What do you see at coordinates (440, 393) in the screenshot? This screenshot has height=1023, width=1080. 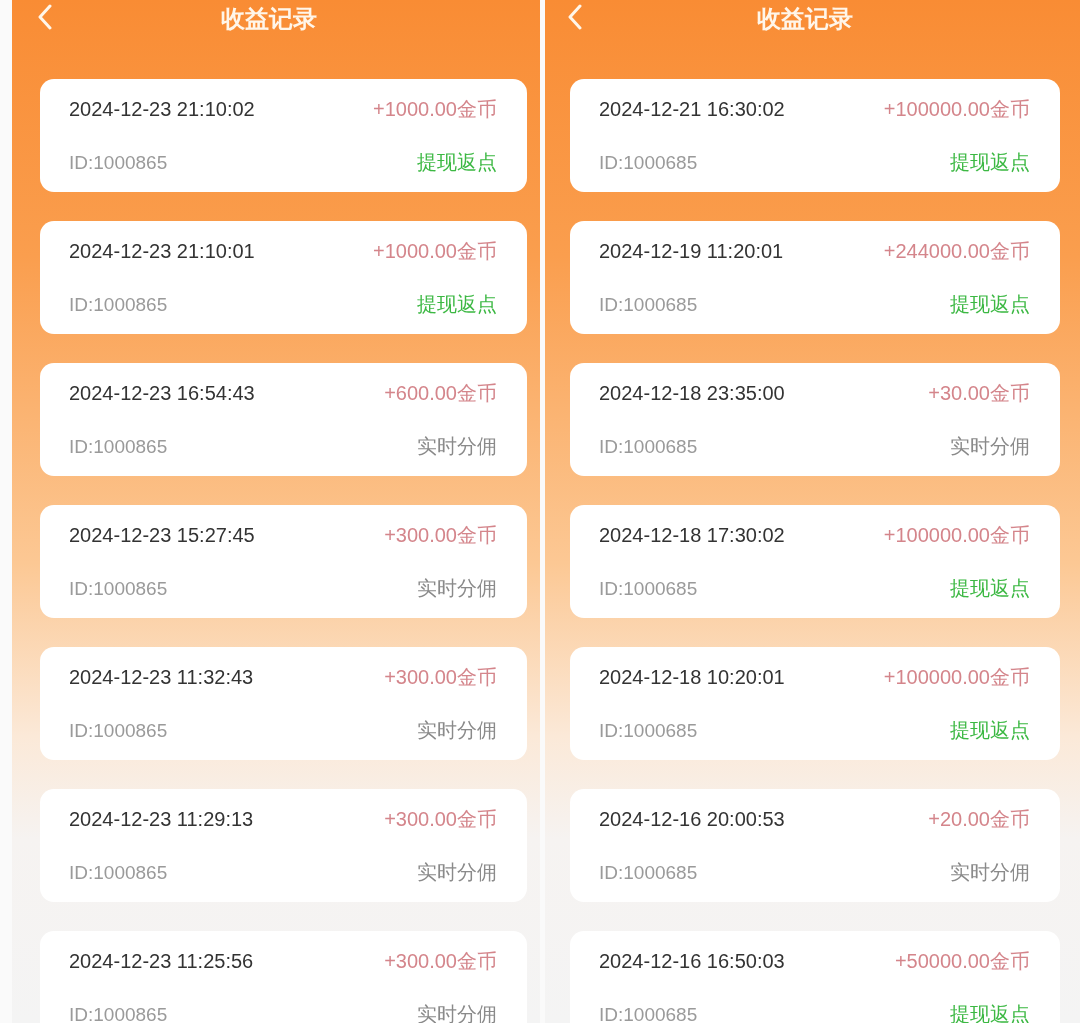 I see `record-amount: +600.00金币` at bounding box center [440, 393].